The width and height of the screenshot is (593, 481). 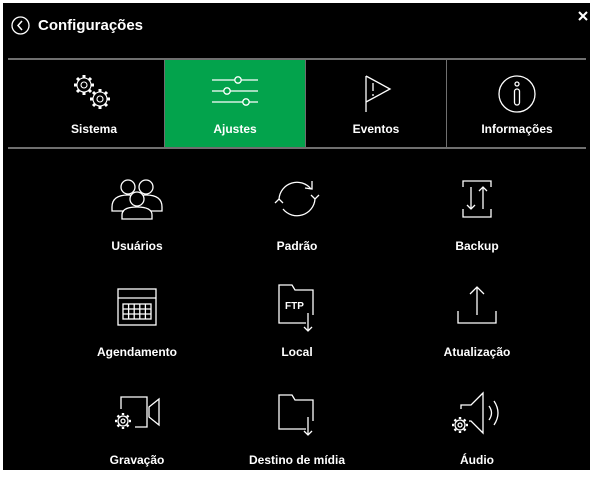 I want to click on item-padrao: Padrão, so click(x=297, y=222).